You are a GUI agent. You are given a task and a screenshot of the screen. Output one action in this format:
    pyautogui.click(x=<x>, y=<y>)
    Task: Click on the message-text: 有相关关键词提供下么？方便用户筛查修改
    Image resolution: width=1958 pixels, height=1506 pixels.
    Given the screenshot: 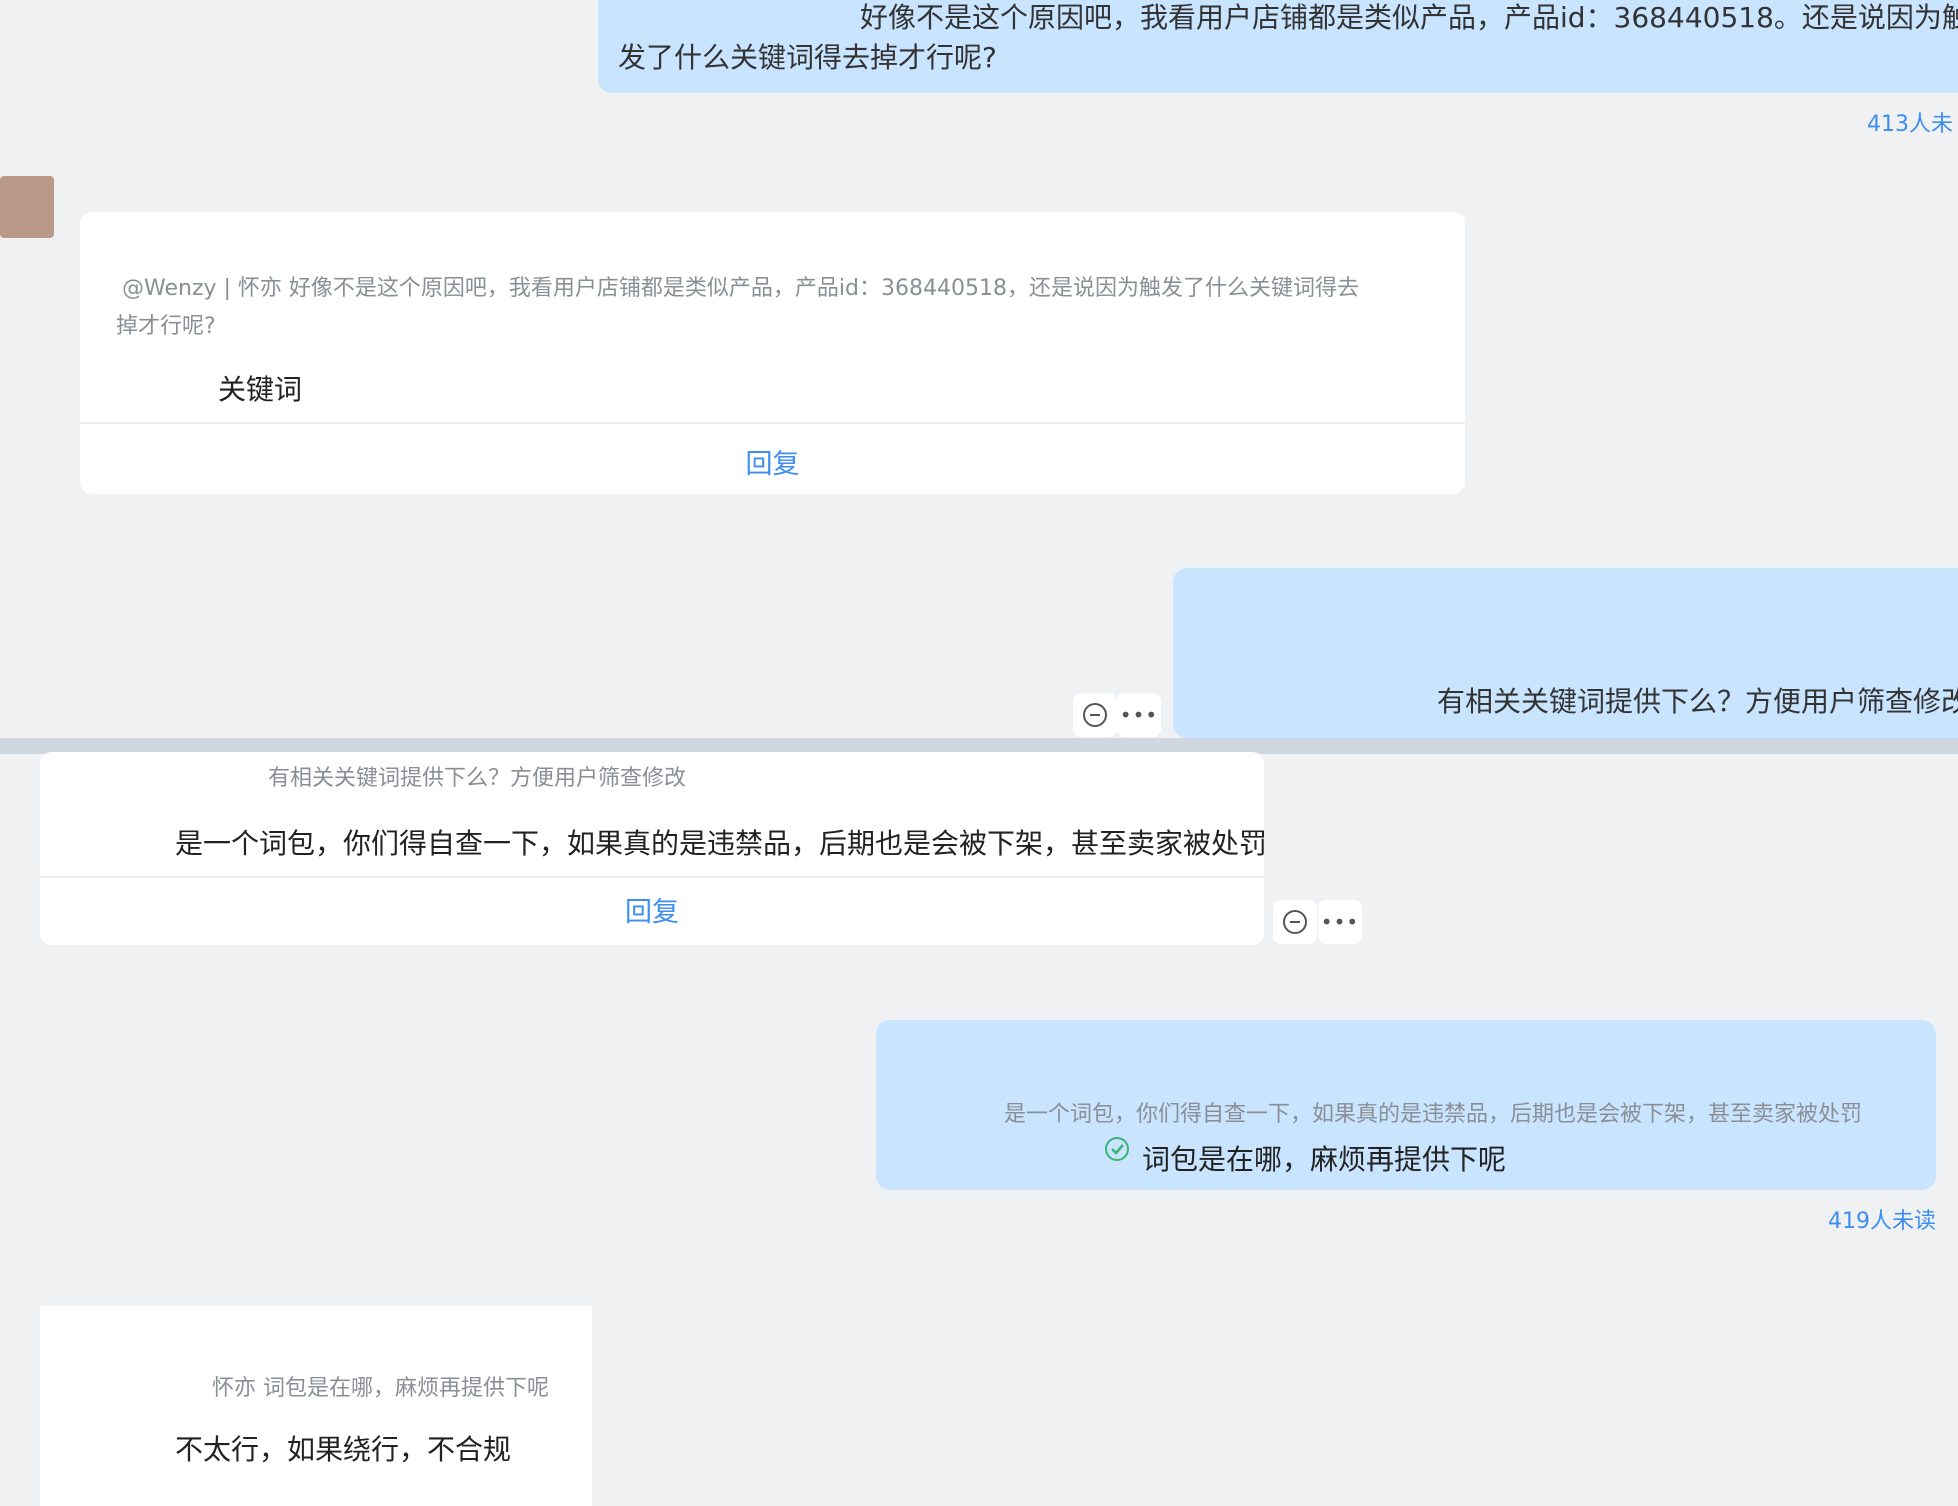 What is the action you would take?
    pyautogui.click(x=1697, y=701)
    